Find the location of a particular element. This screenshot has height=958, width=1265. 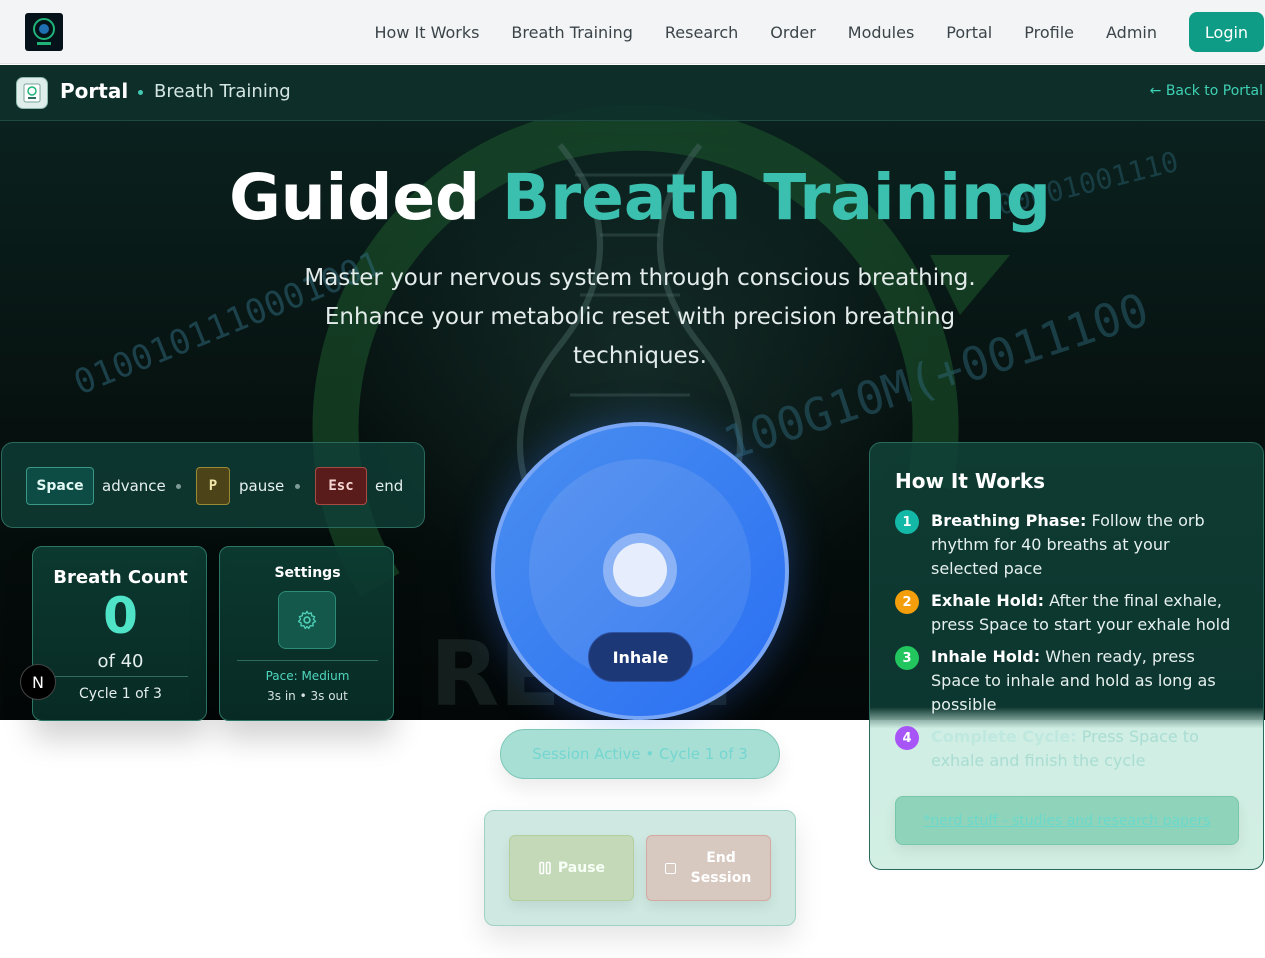

nav-research: Research is located at coordinates (701, 32).